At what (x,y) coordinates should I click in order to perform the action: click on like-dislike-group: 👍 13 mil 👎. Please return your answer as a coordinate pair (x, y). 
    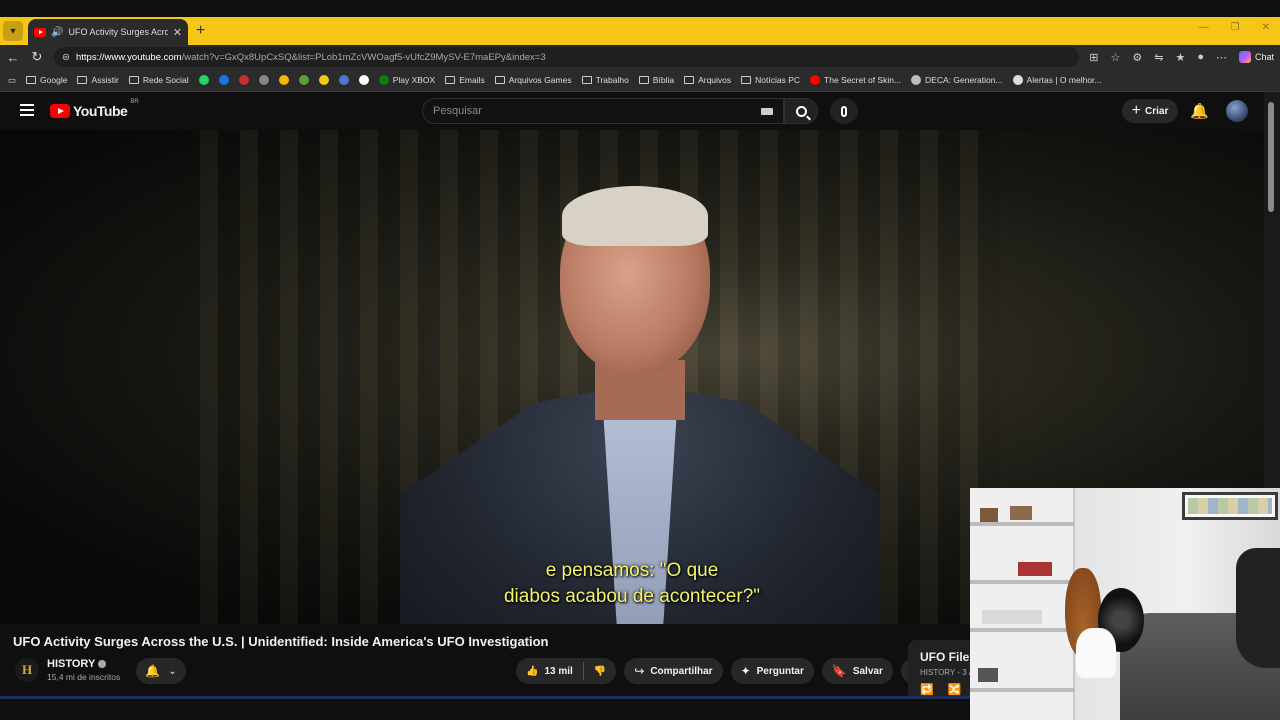
    Looking at the image, I should click on (566, 671).